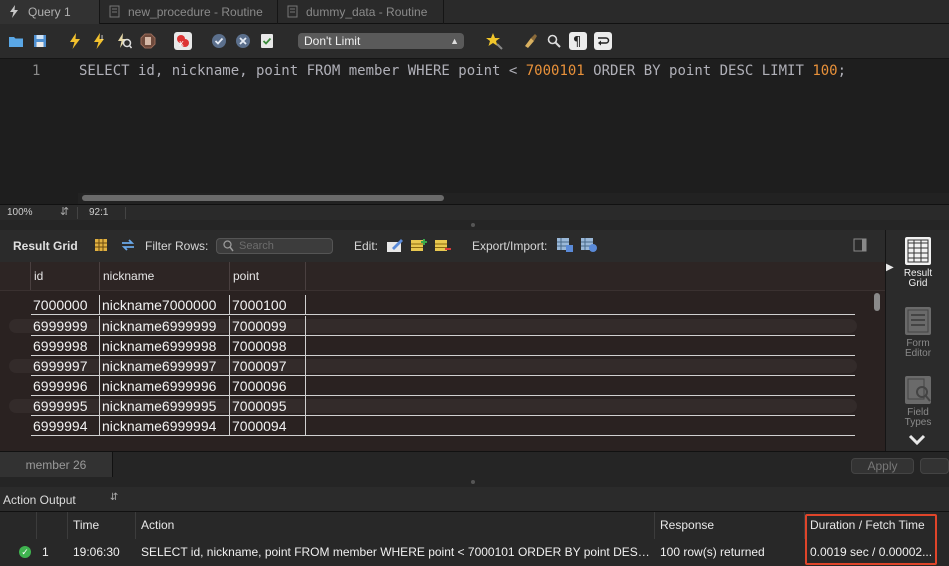 This screenshot has width=949, height=566. I want to click on form-editor-button: Form Editor, so click(917, 333).